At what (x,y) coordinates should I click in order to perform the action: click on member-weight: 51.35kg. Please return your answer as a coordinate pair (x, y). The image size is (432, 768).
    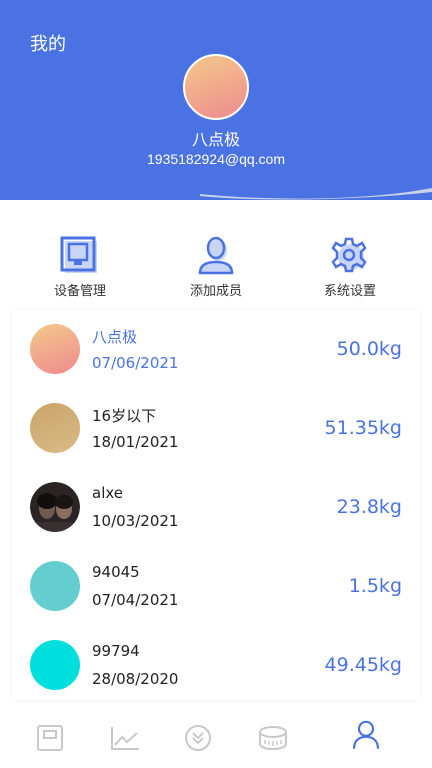
    Looking at the image, I should click on (363, 428).